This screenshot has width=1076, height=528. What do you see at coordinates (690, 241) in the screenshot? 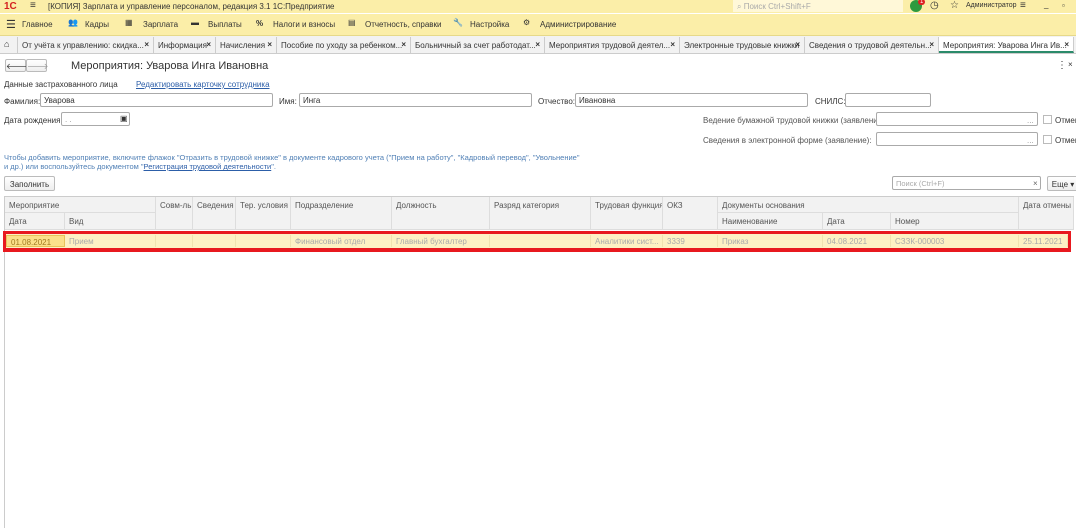
I see `cell-okz: 3339` at bounding box center [690, 241].